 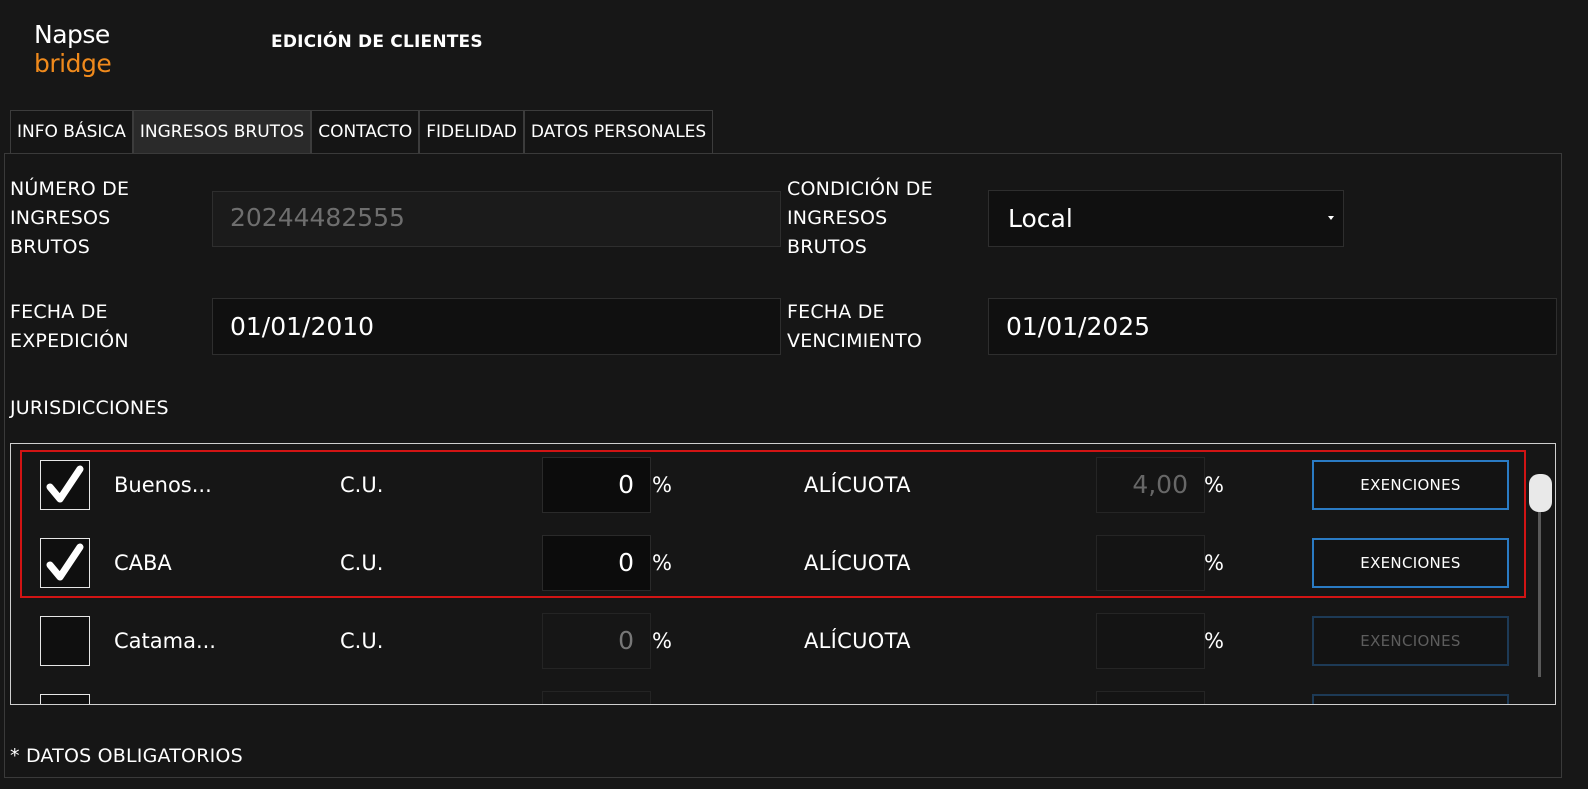 I want to click on tab-datos-personales: DATOS PERSONALES, so click(x=618, y=132).